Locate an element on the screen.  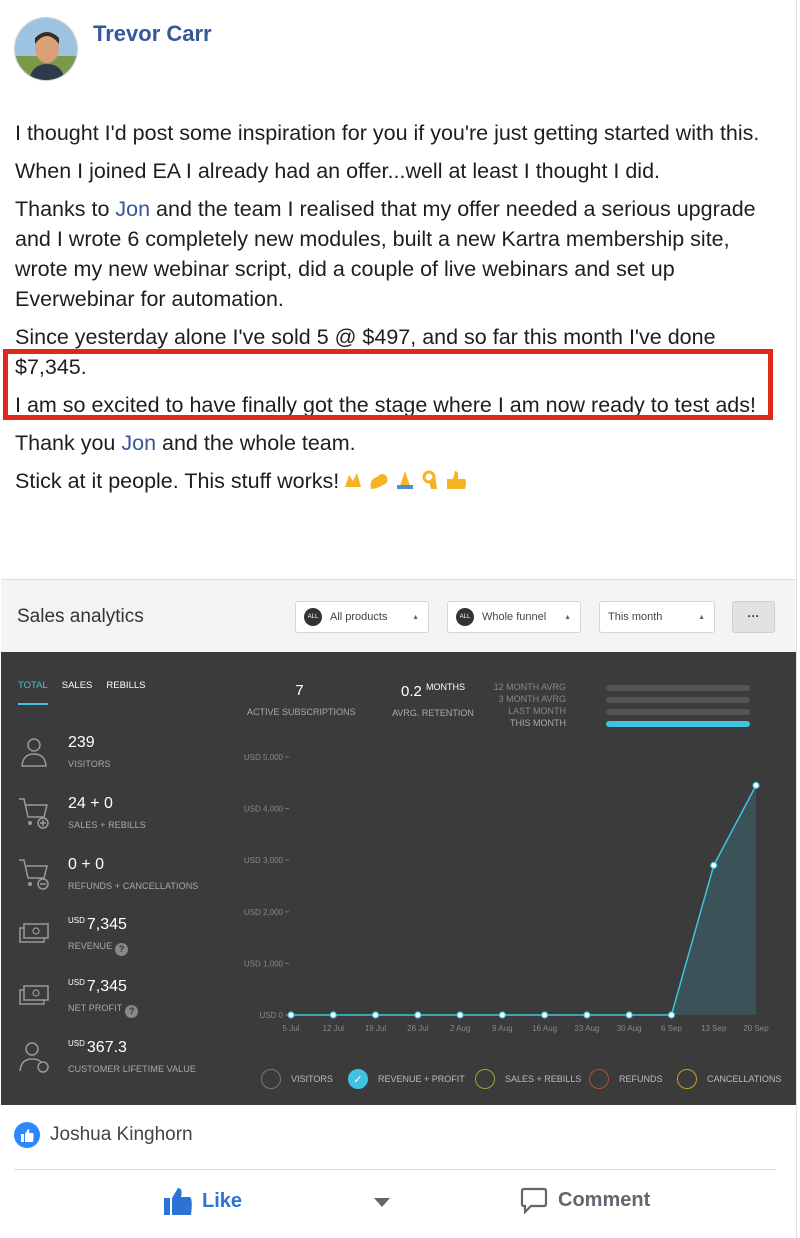
stat-avrg-retention: 0.2 MONTHS AVRG. RETENTION is located at coordinates (433, 700).